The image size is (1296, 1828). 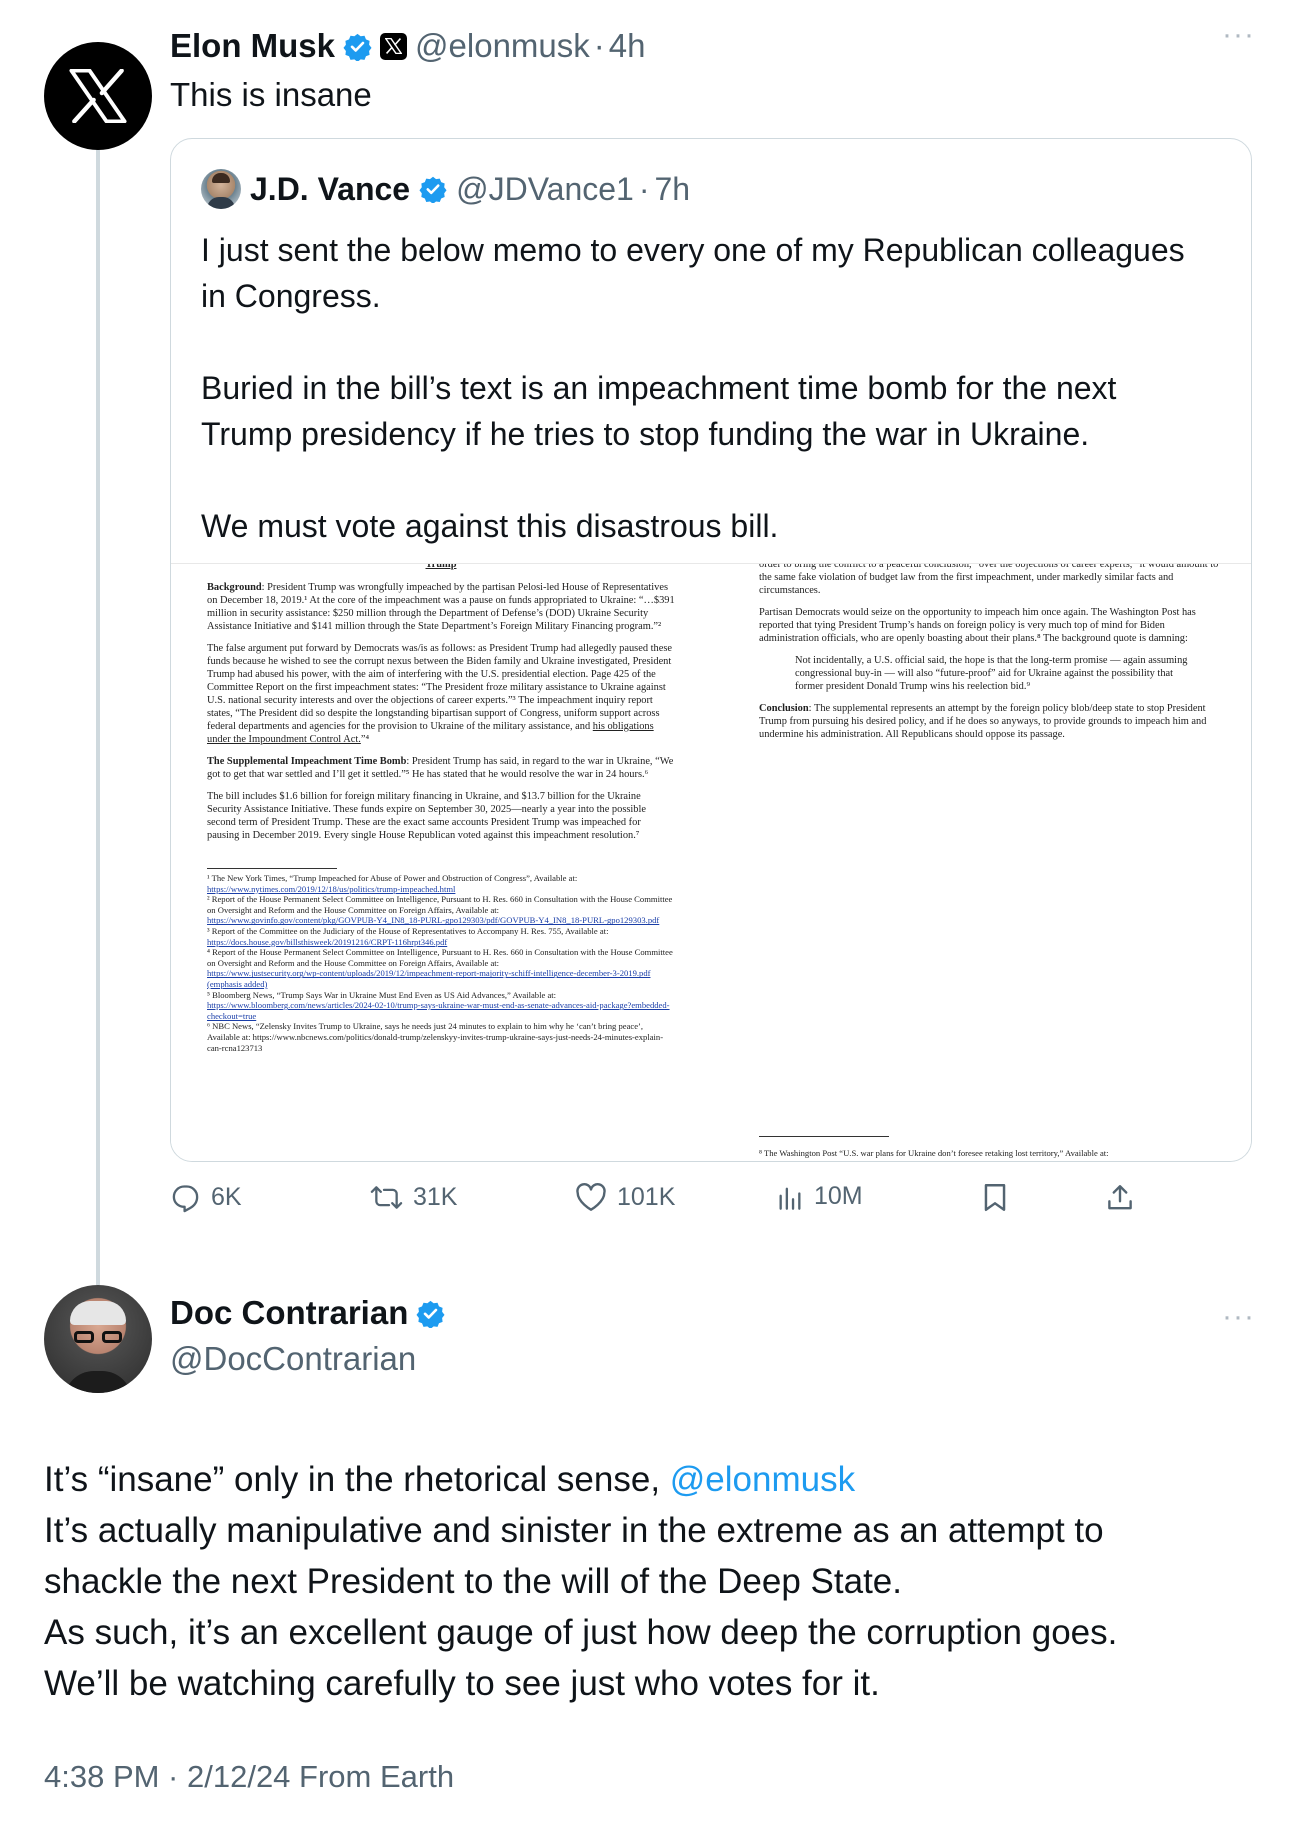 I want to click on reply-icon, so click(x=185, y=1199).